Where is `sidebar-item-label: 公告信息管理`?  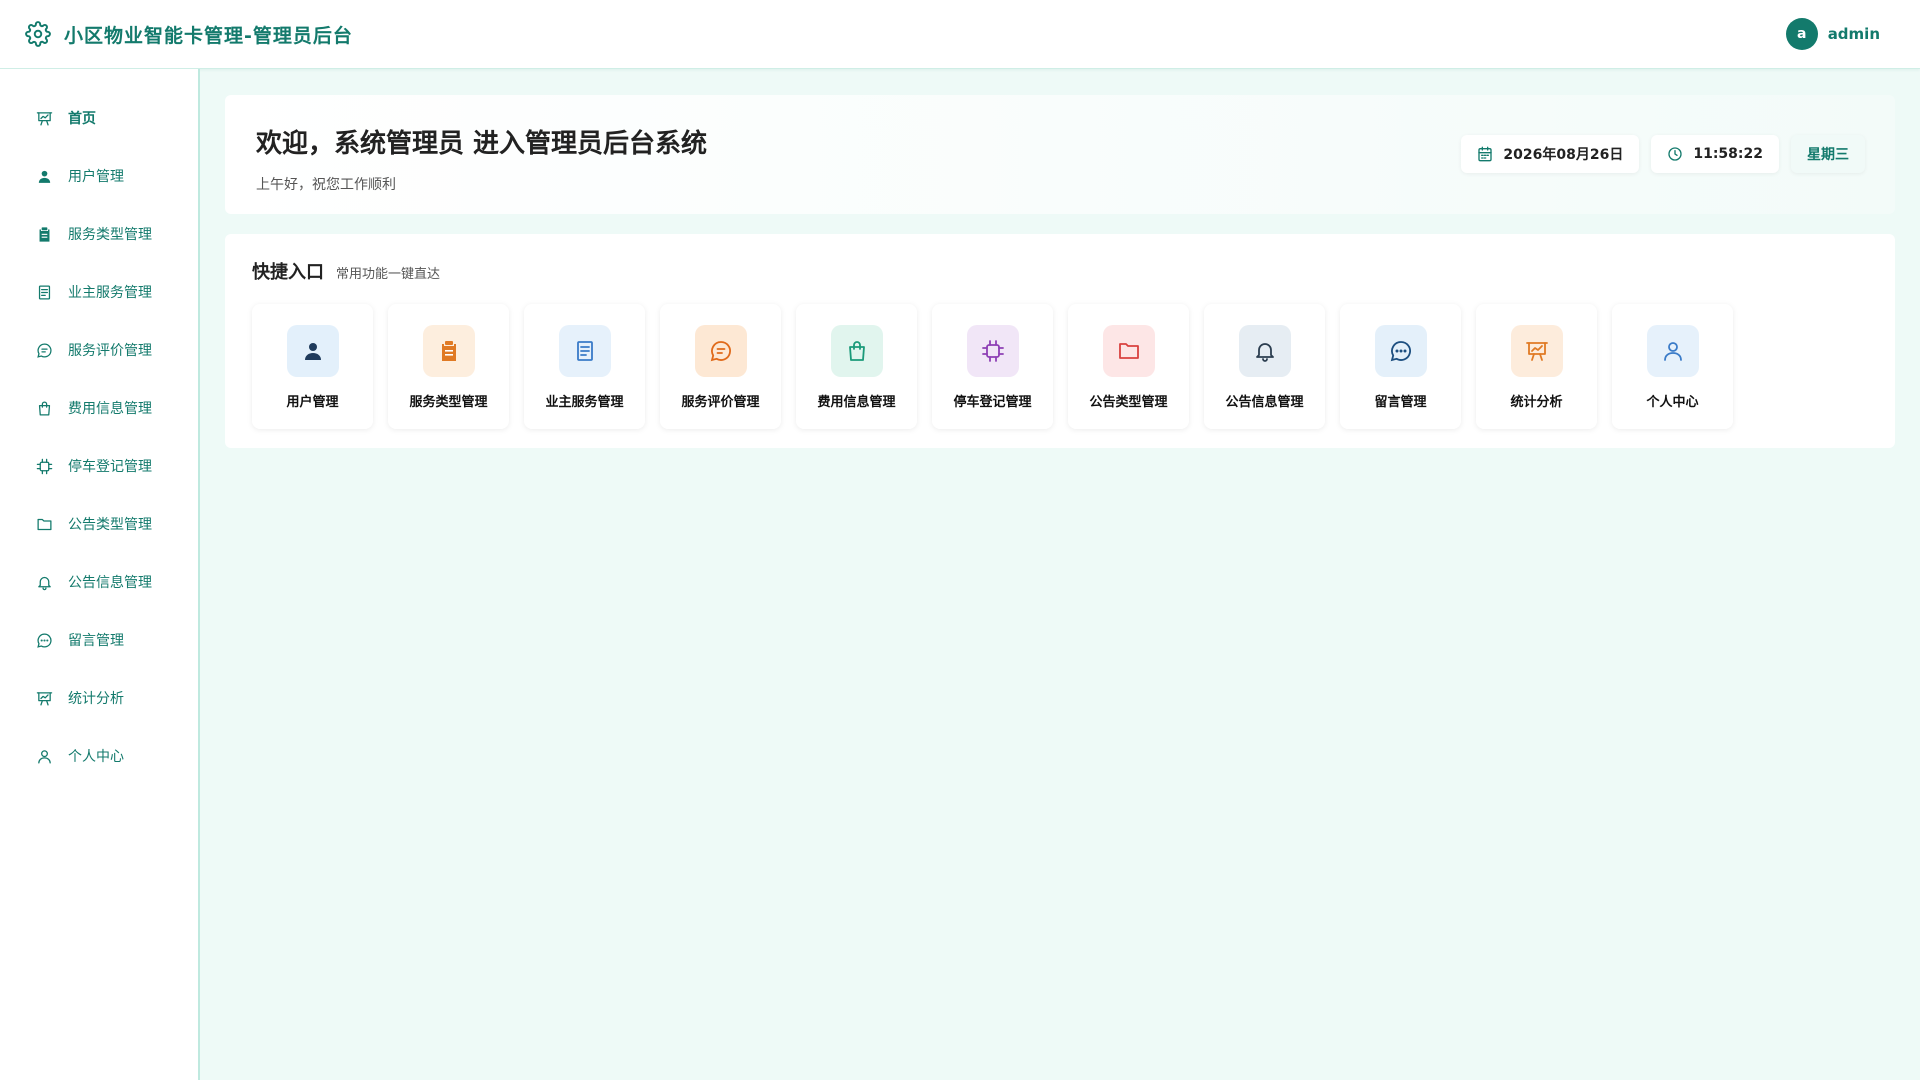 sidebar-item-label: 公告信息管理 is located at coordinates (110, 583).